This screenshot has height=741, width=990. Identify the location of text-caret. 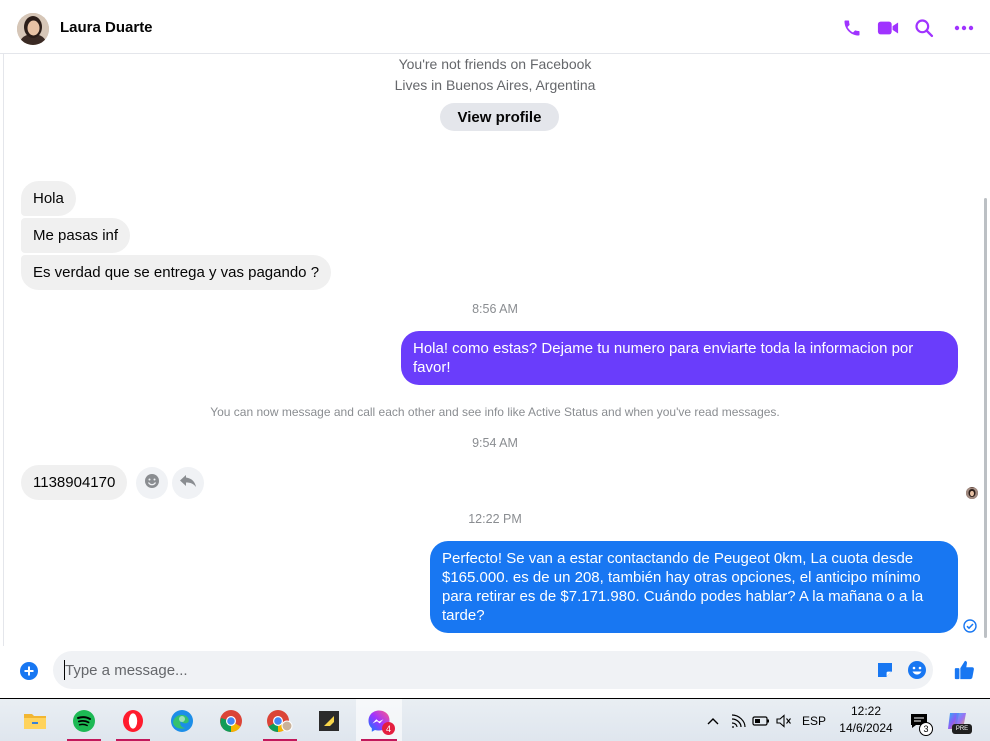
(64, 670).